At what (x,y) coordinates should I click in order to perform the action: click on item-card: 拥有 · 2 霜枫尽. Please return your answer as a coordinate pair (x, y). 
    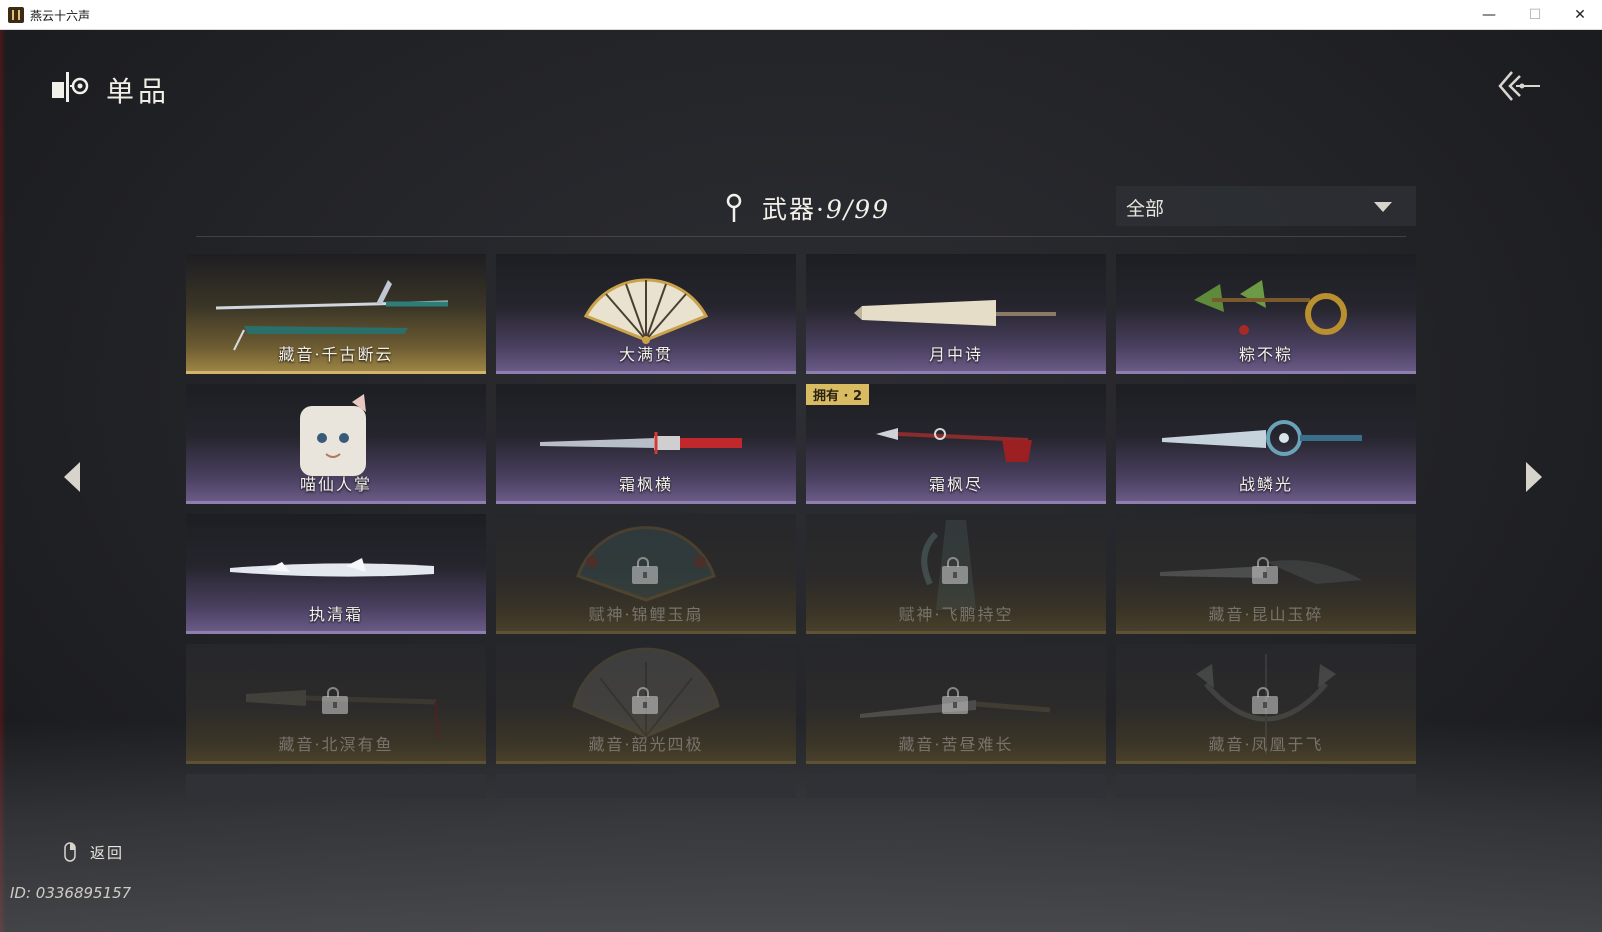
    Looking at the image, I should click on (956, 444).